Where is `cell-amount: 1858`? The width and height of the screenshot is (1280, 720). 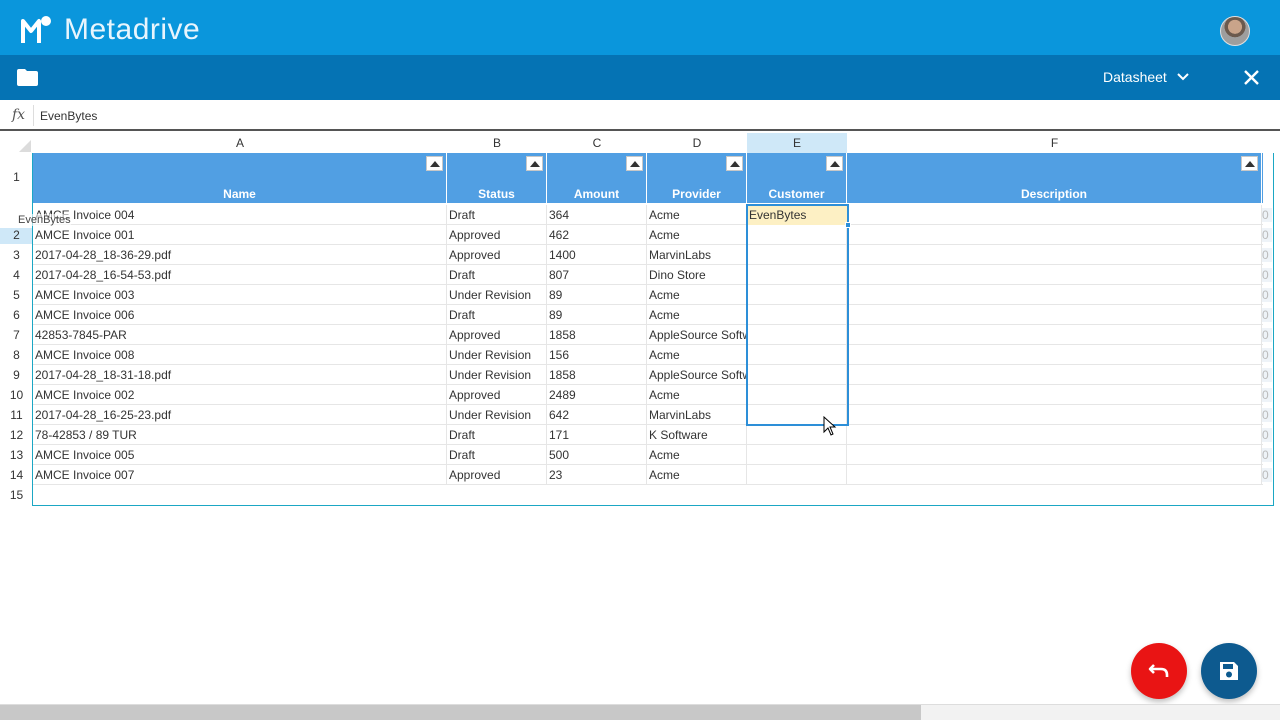
cell-amount: 1858 is located at coordinates (597, 375).